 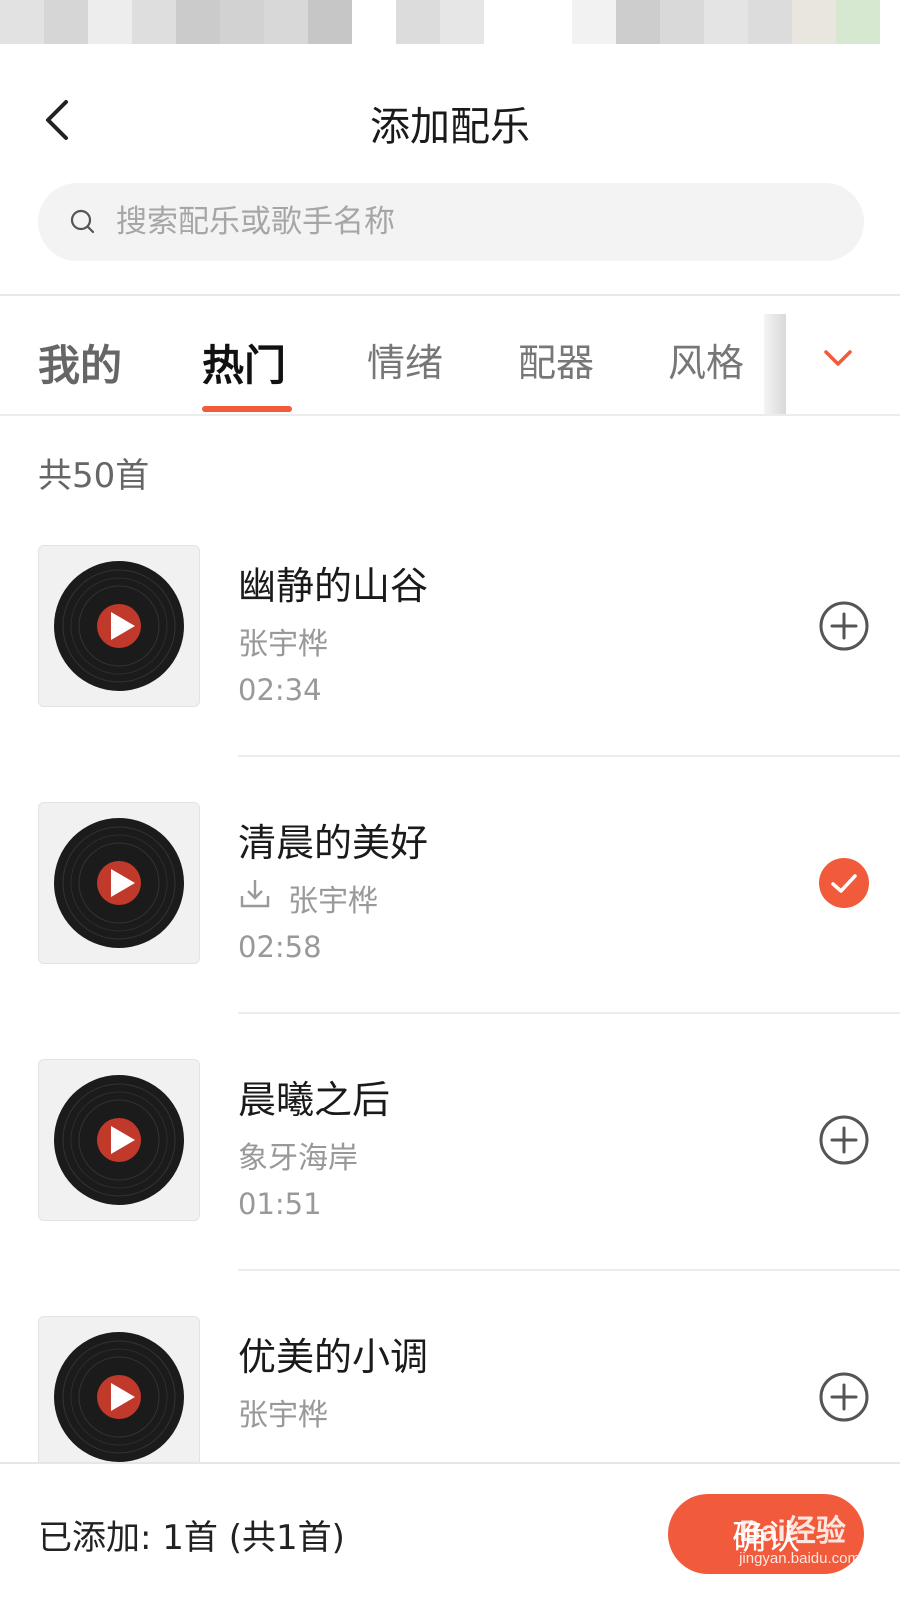 I want to click on song-duration: 02:58, so click(x=280, y=947).